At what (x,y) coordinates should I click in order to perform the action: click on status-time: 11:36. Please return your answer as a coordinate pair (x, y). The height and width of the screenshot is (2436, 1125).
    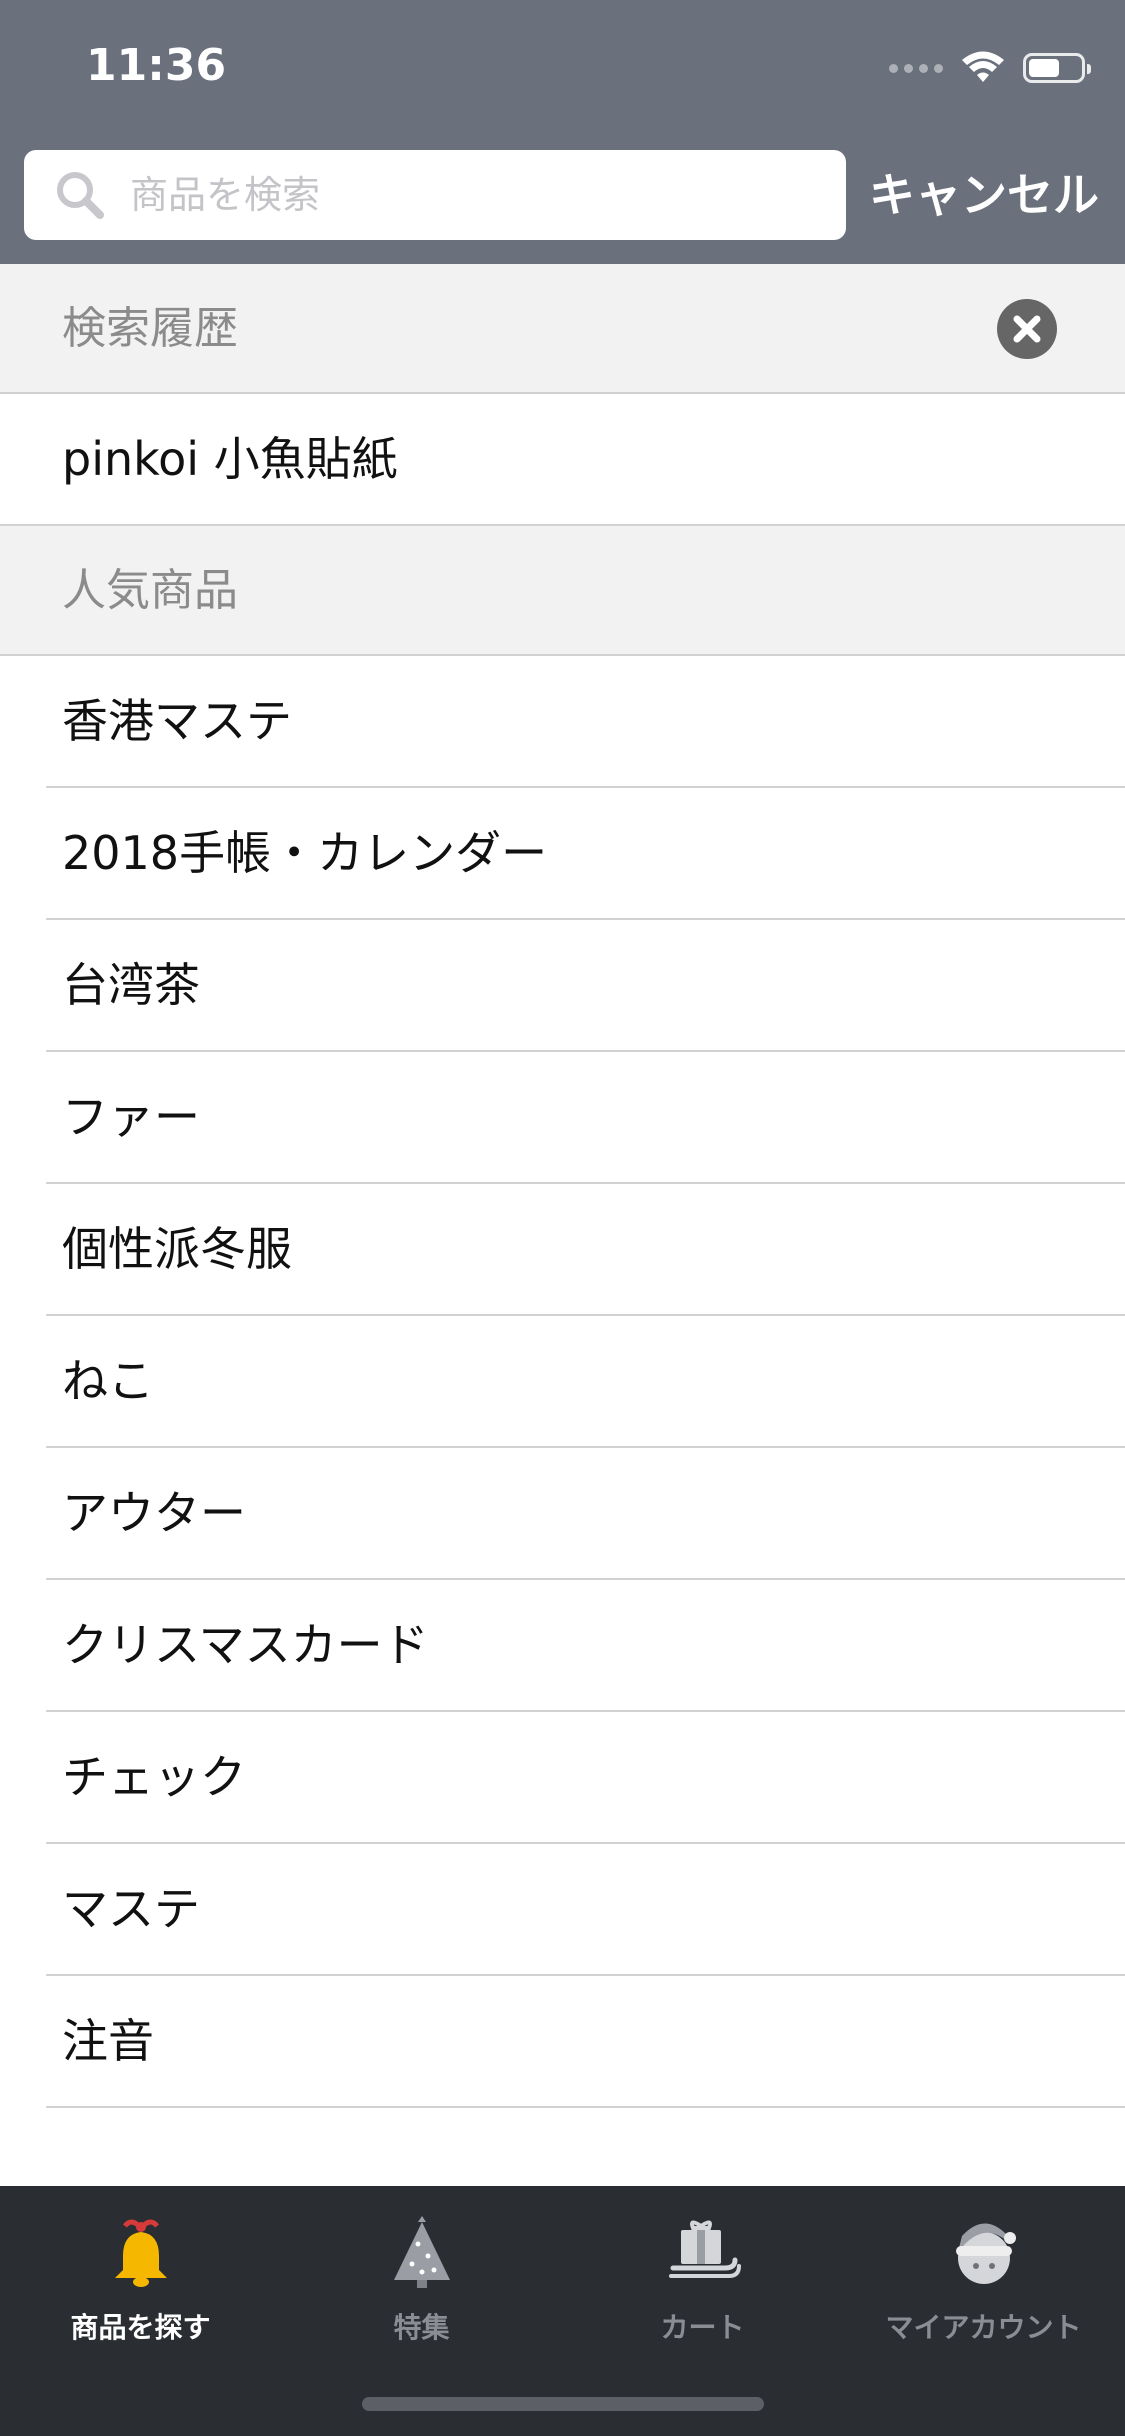
    Looking at the image, I should click on (156, 65).